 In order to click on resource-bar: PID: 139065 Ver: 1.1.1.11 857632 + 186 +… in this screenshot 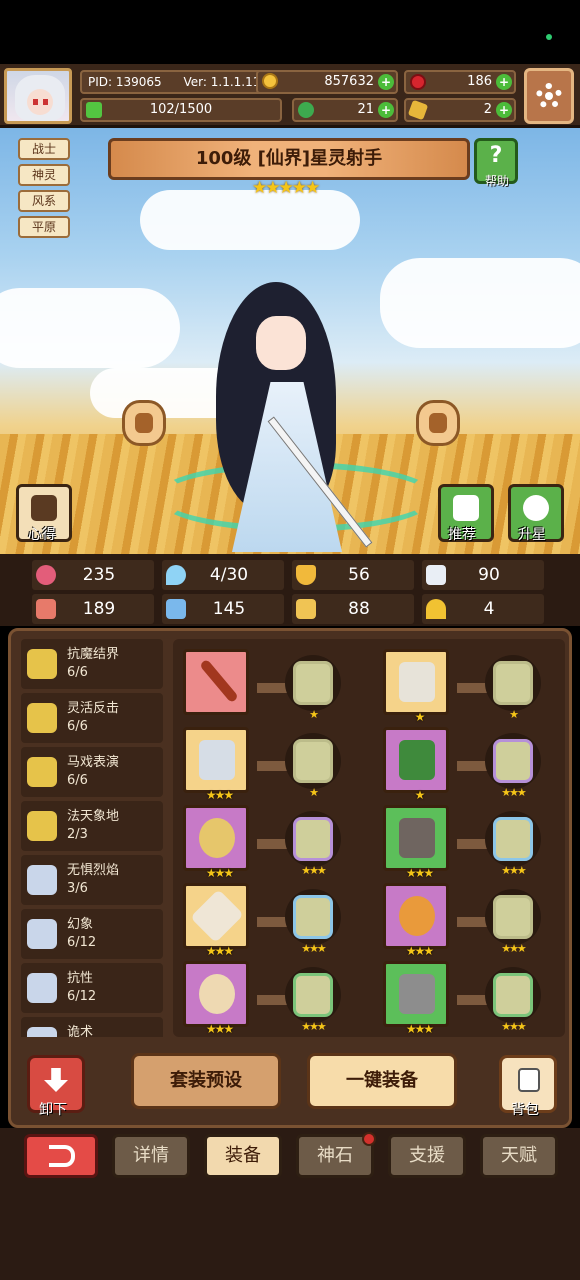, I will do `click(290, 96)`.